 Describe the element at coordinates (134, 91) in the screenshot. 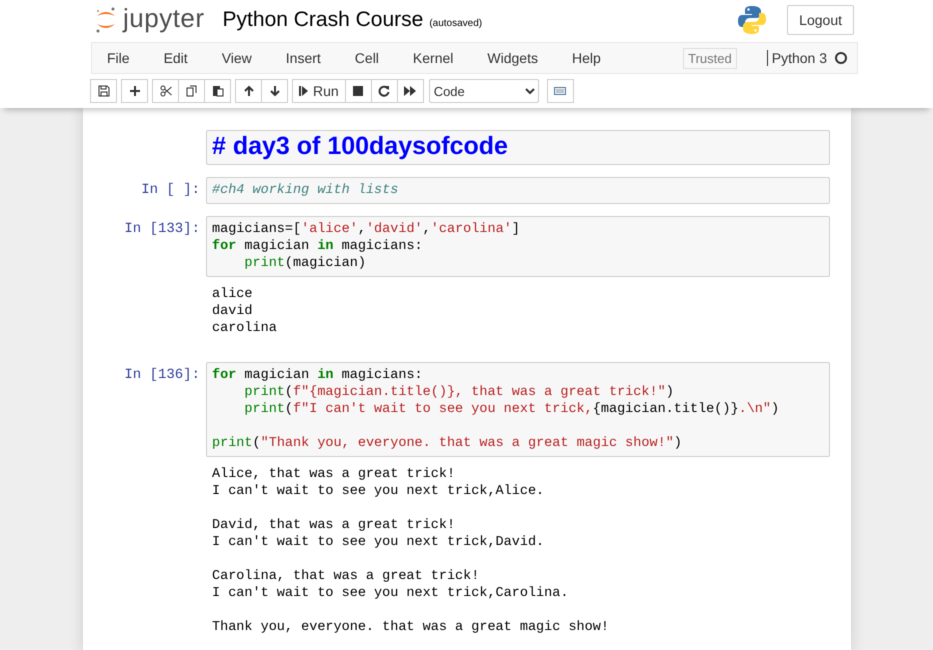

I see `add-cell-icon` at that location.